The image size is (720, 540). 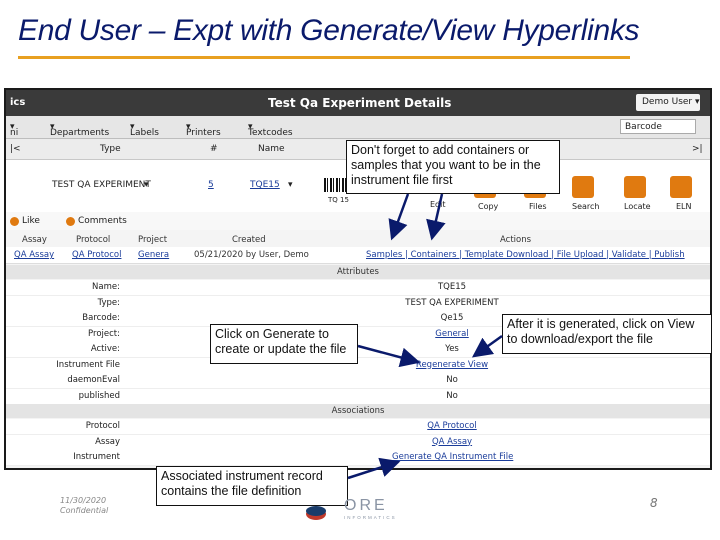 What do you see at coordinates (488, 206) in the screenshot?
I see `tool-label-copy: Copy` at bounding box center [488, 206].